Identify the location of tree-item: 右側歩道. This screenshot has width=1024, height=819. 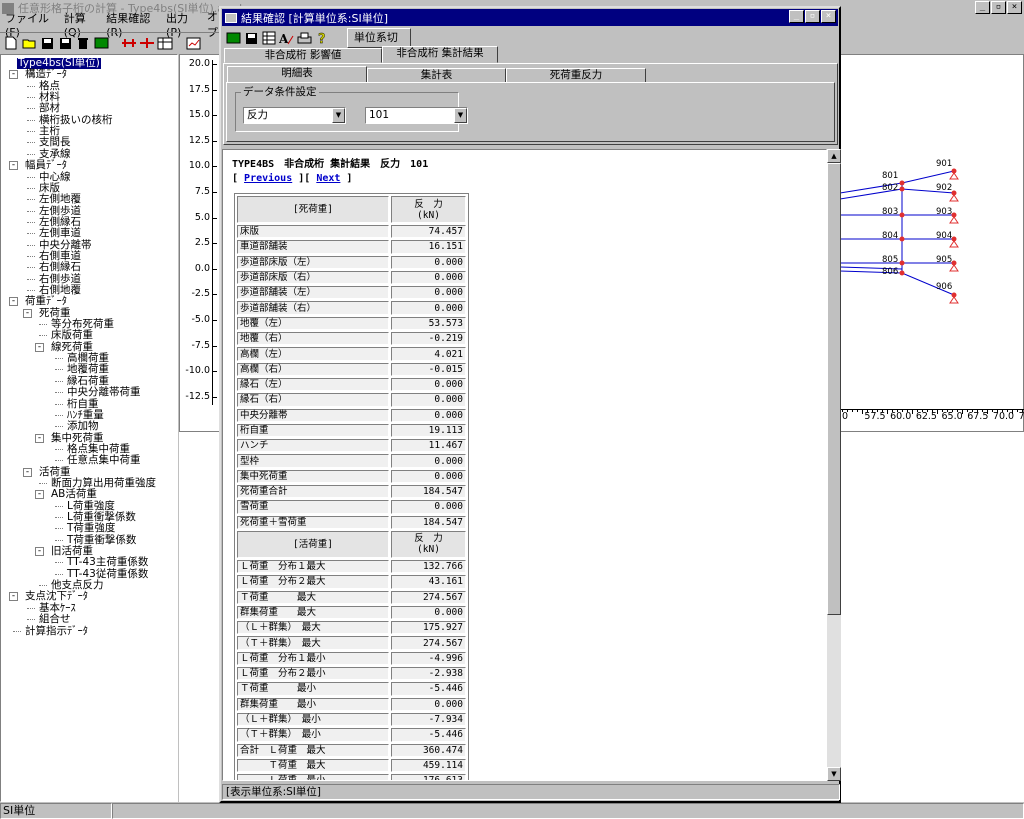
(60, 279).